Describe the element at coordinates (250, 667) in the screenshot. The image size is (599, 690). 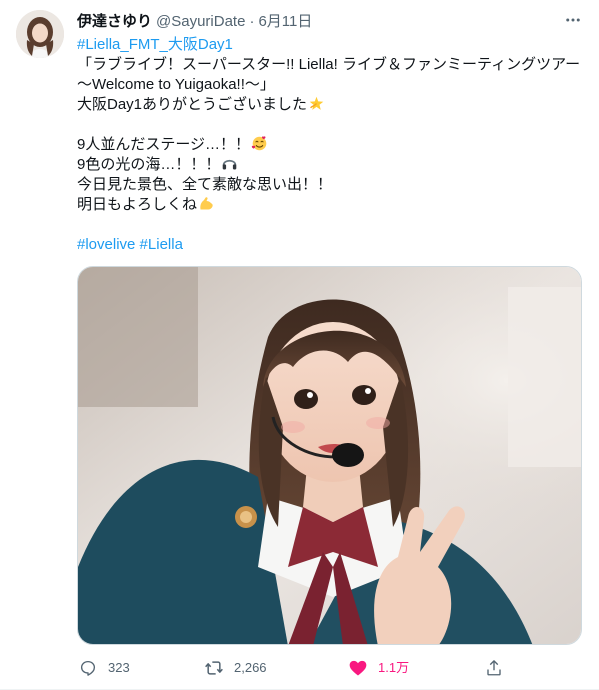
I see `retweet-count: 2,266` at that location.